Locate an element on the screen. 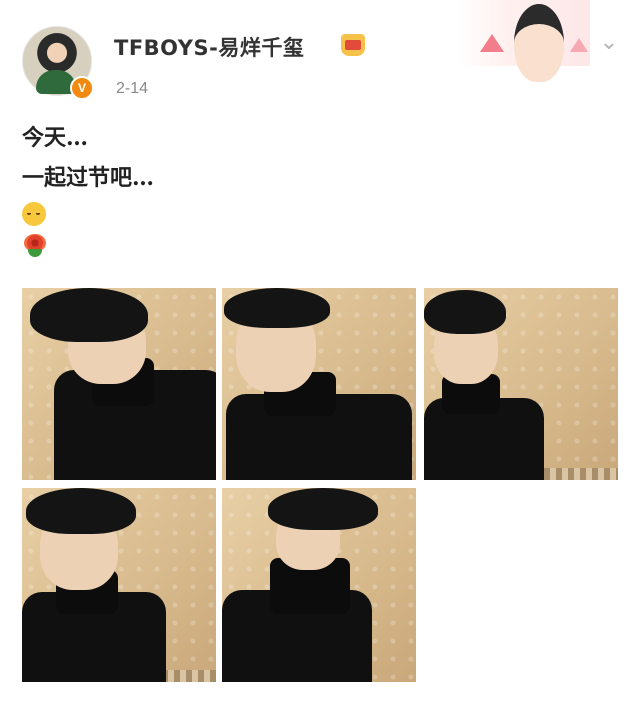 The width and height of the screenshot is (640, 702). rose-icon is located at coordinates (35, 246).